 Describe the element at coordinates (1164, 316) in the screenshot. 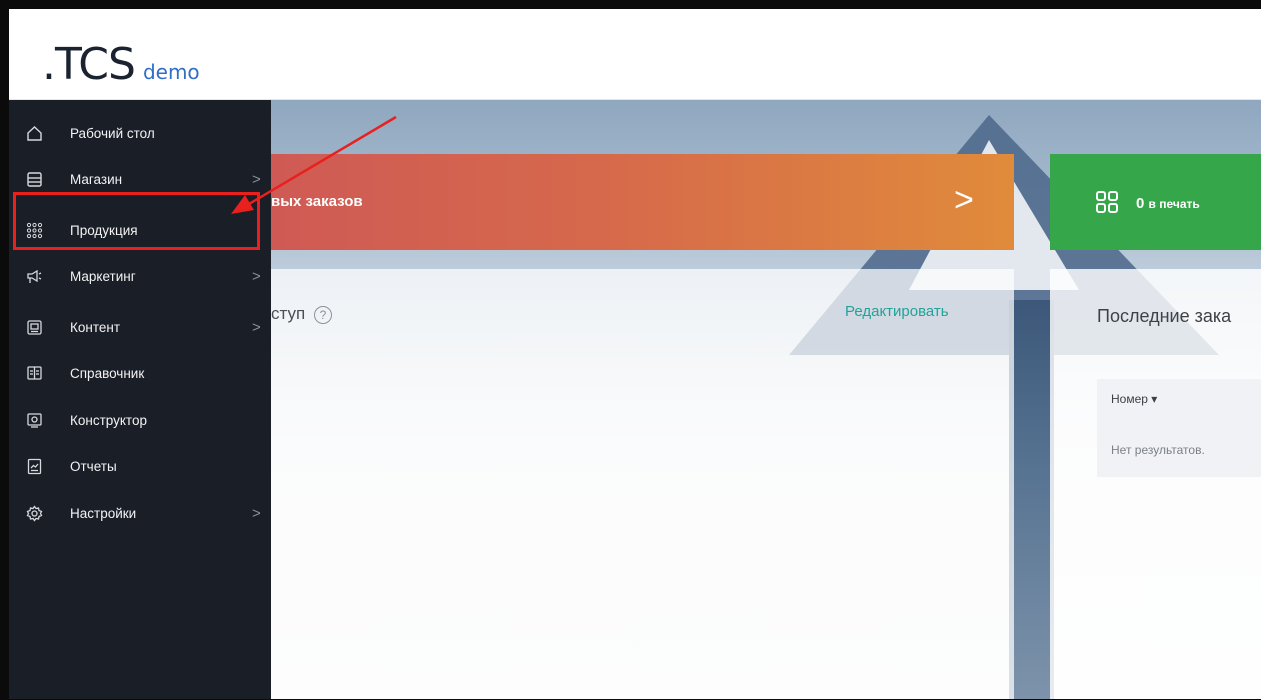

I see `recent-orders-title: Последние зака` at that location.